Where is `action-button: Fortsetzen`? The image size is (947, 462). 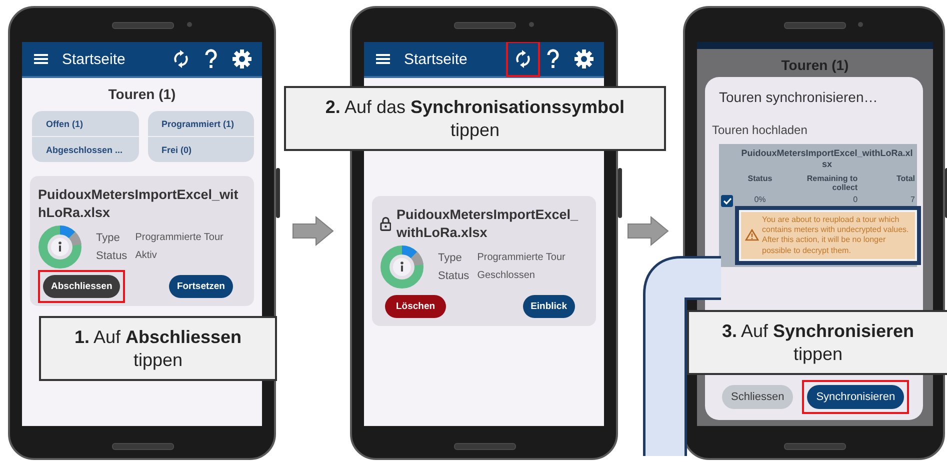
action-button: Fortsetzen is located at coordinates (200, 286).